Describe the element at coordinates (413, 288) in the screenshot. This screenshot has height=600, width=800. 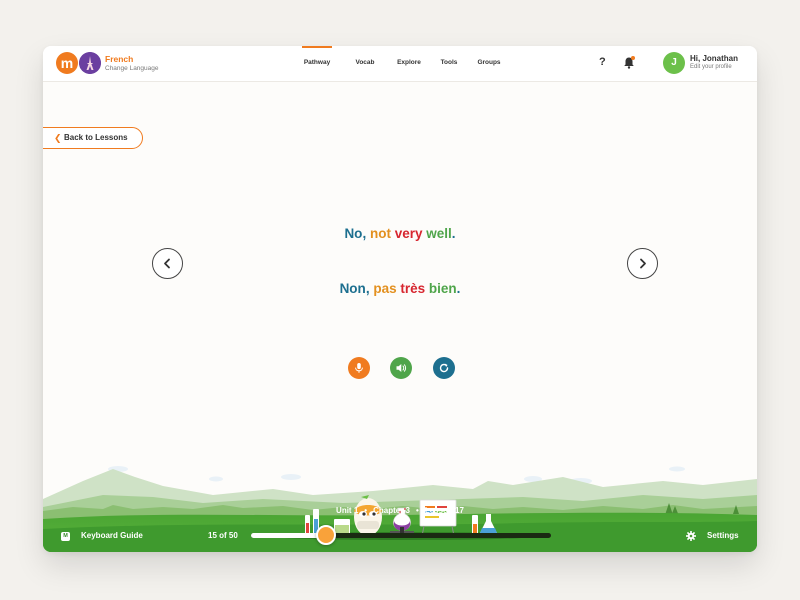
I see `word-tres: très` at that location.